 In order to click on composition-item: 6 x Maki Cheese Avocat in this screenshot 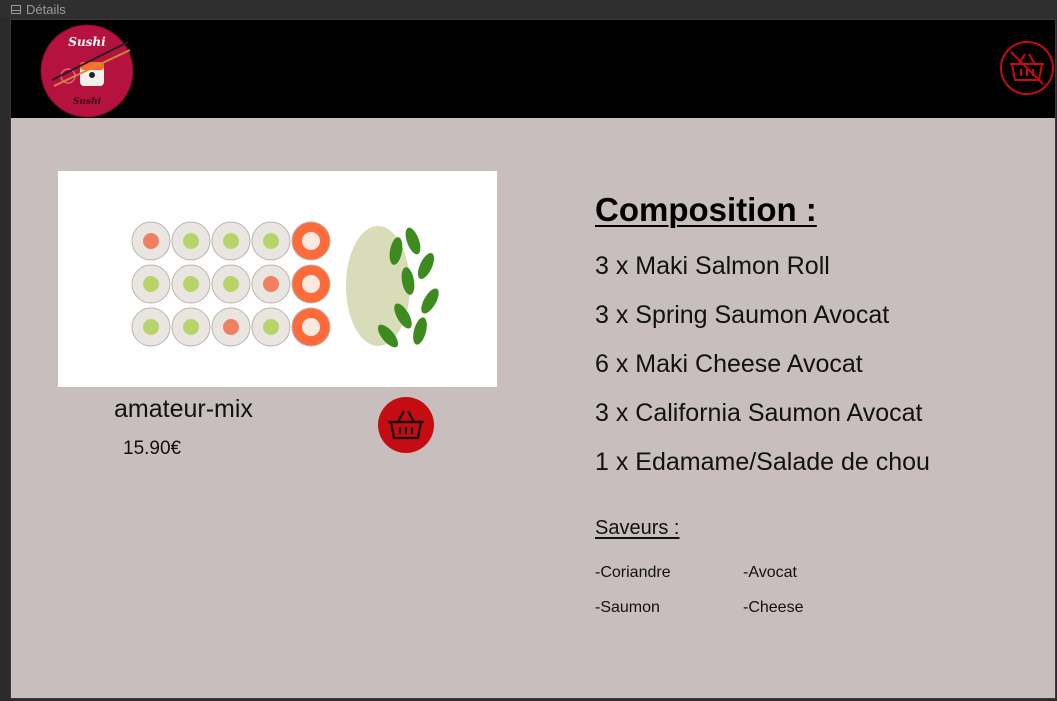, I will do `click(729, 364)`.